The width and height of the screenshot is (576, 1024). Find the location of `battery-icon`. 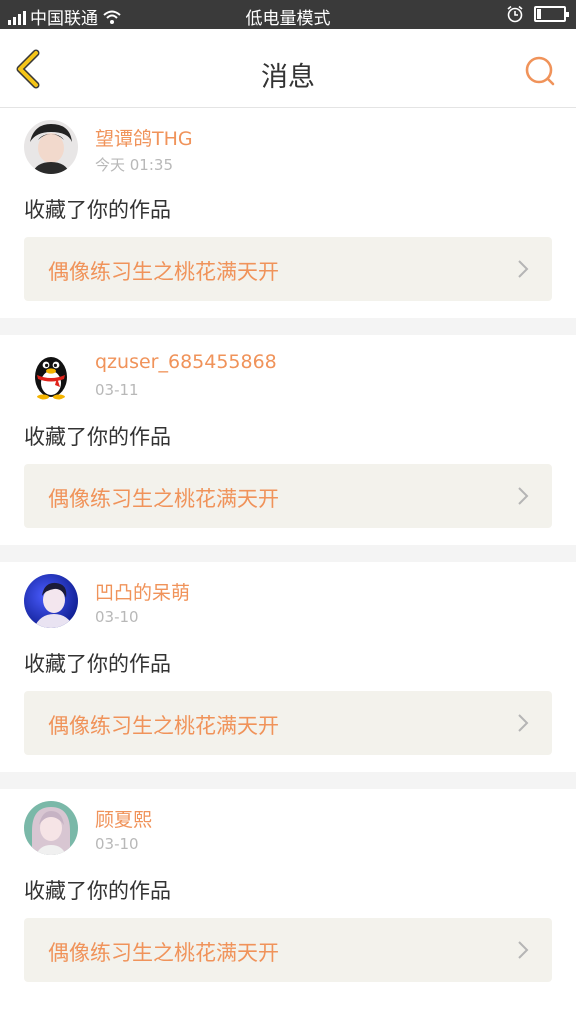

battery-icon is located at coordinates (551, 14).